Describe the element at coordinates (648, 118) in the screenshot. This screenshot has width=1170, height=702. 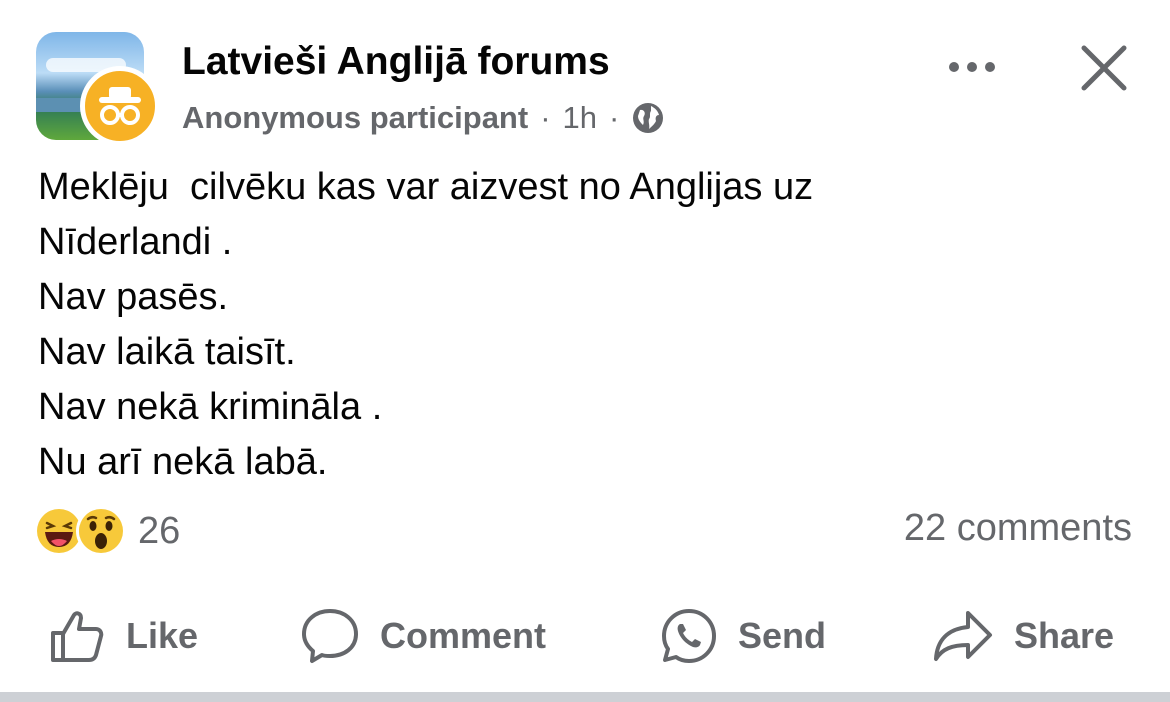
I see `globe-icon` at that location.